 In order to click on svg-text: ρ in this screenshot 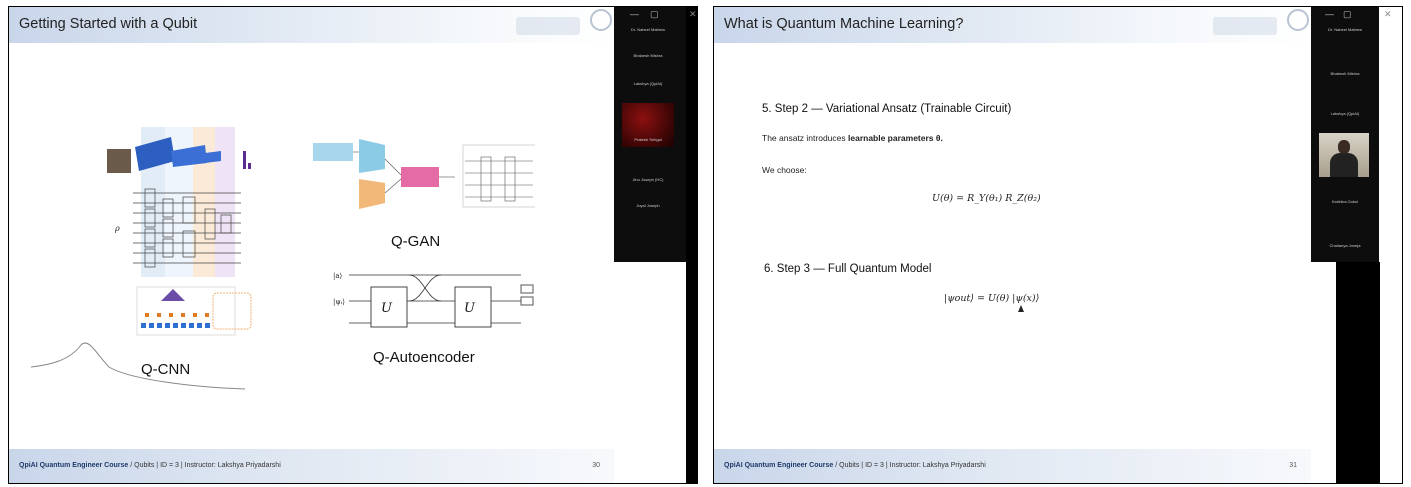, I will do `click(117, 228)`.